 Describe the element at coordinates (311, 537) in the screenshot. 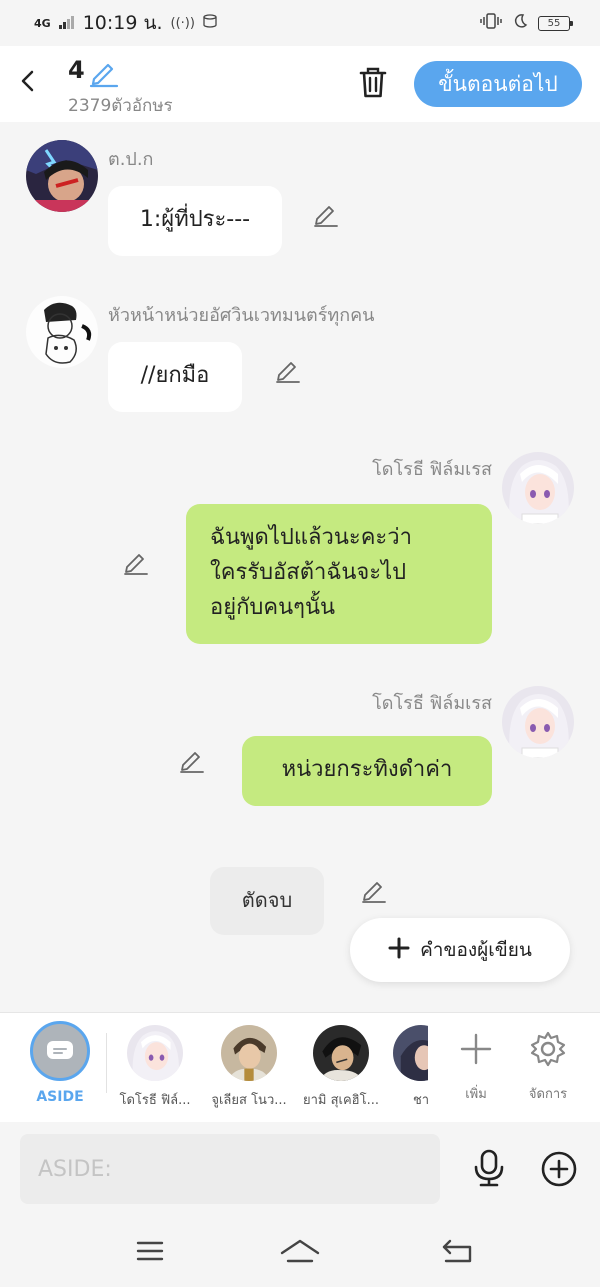

I see `message-line: ฉันพูดไปแล้วนะคะว่า` at that location.